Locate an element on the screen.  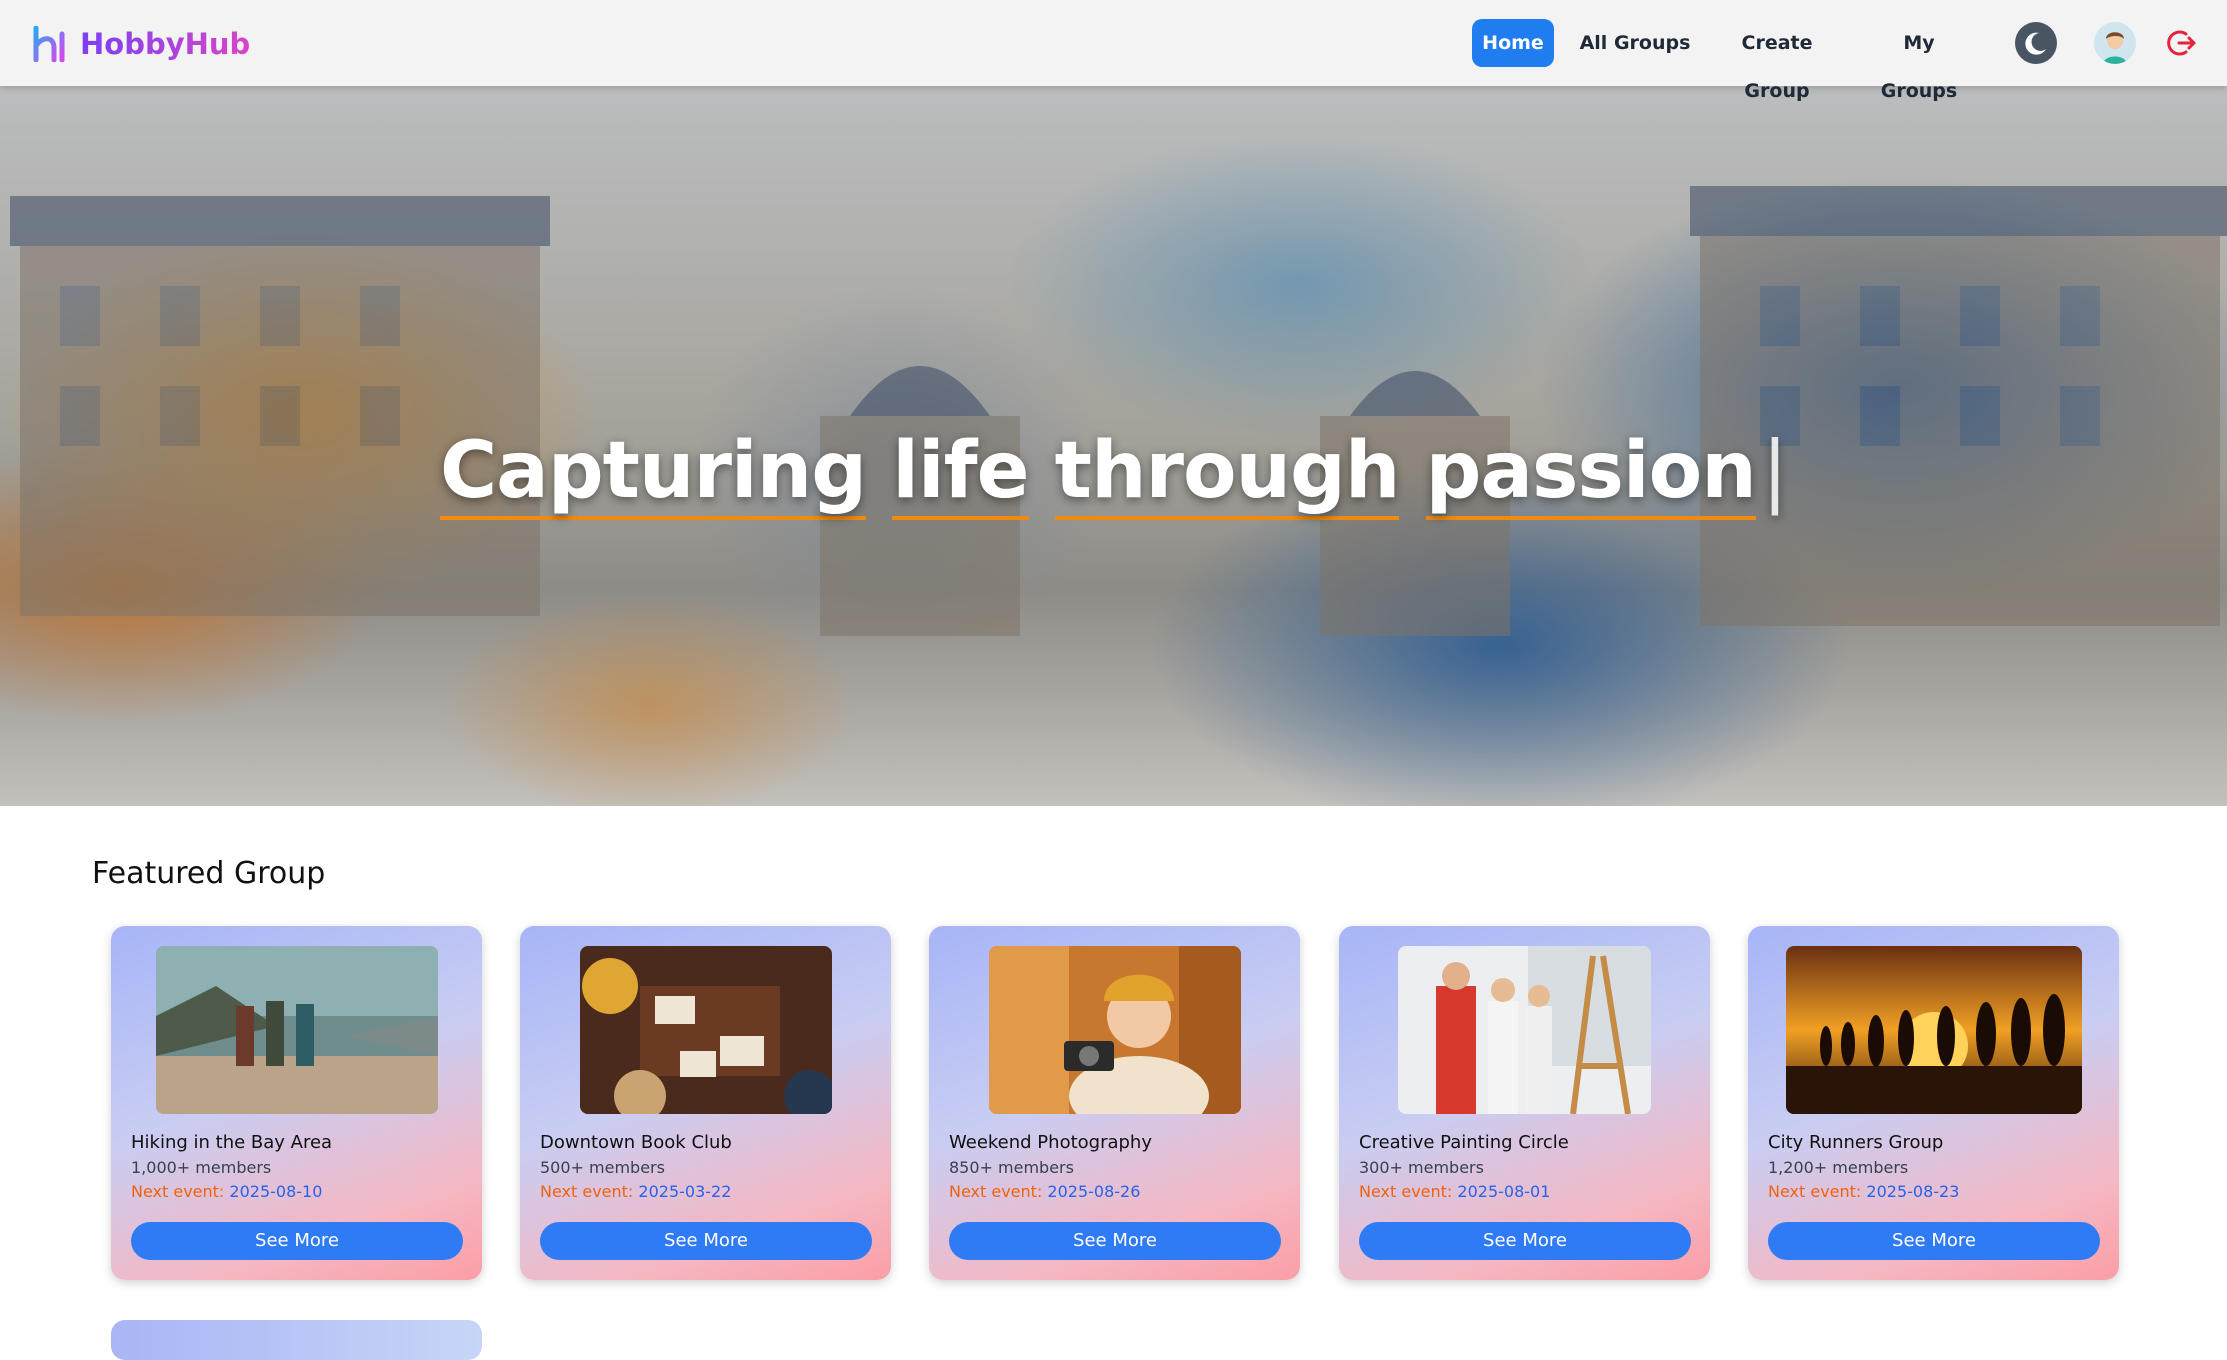
avatar-icon is located at coordinates (2115, 43).